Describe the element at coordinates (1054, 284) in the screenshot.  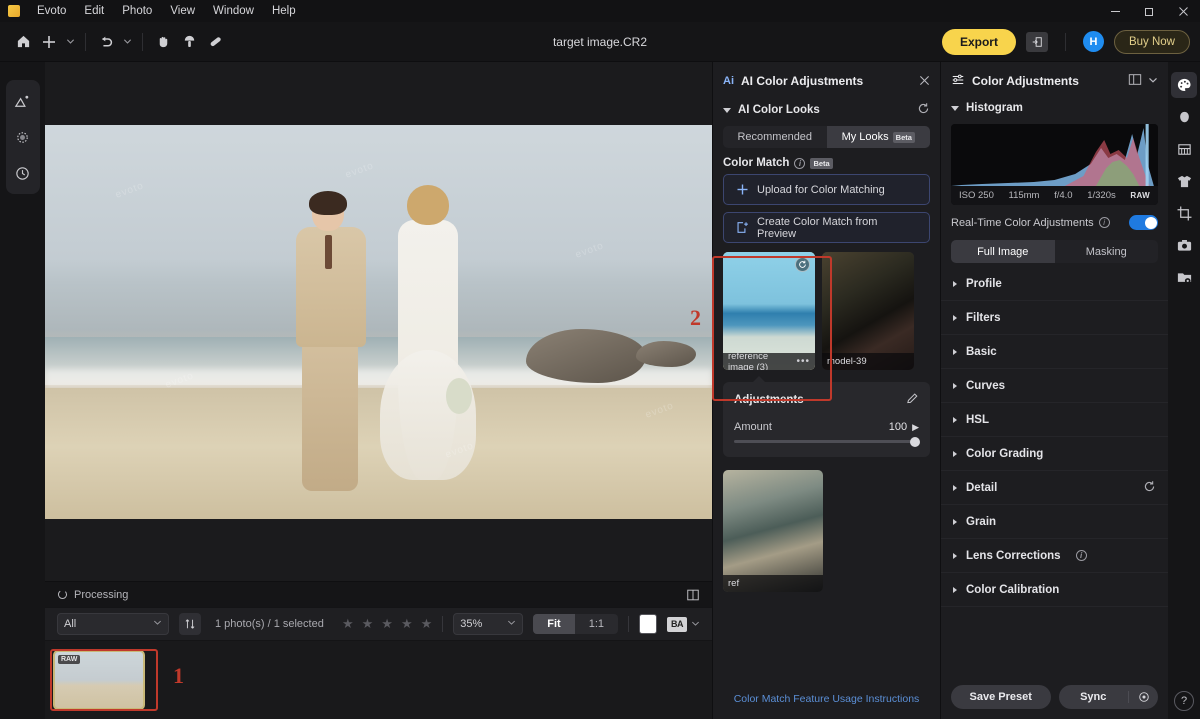
I see `section-profile: Profile` at that location.